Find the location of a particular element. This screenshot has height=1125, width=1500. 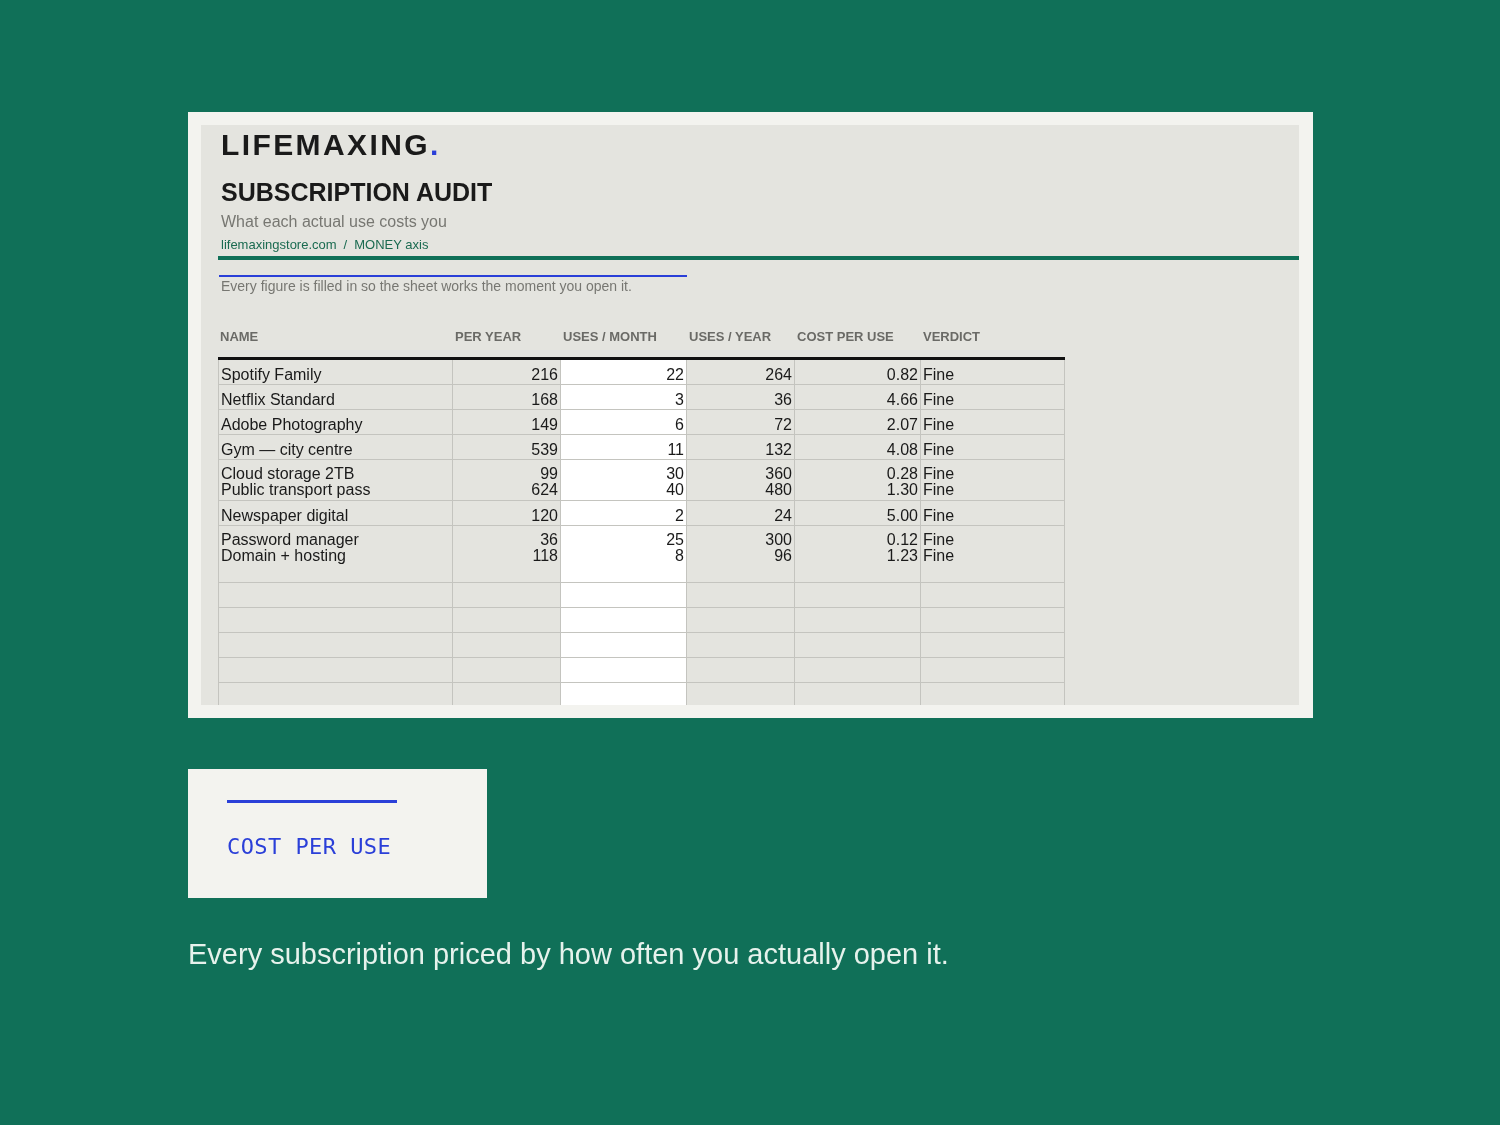

table-cell: Public transport pass is located at coordinates (296, 489).